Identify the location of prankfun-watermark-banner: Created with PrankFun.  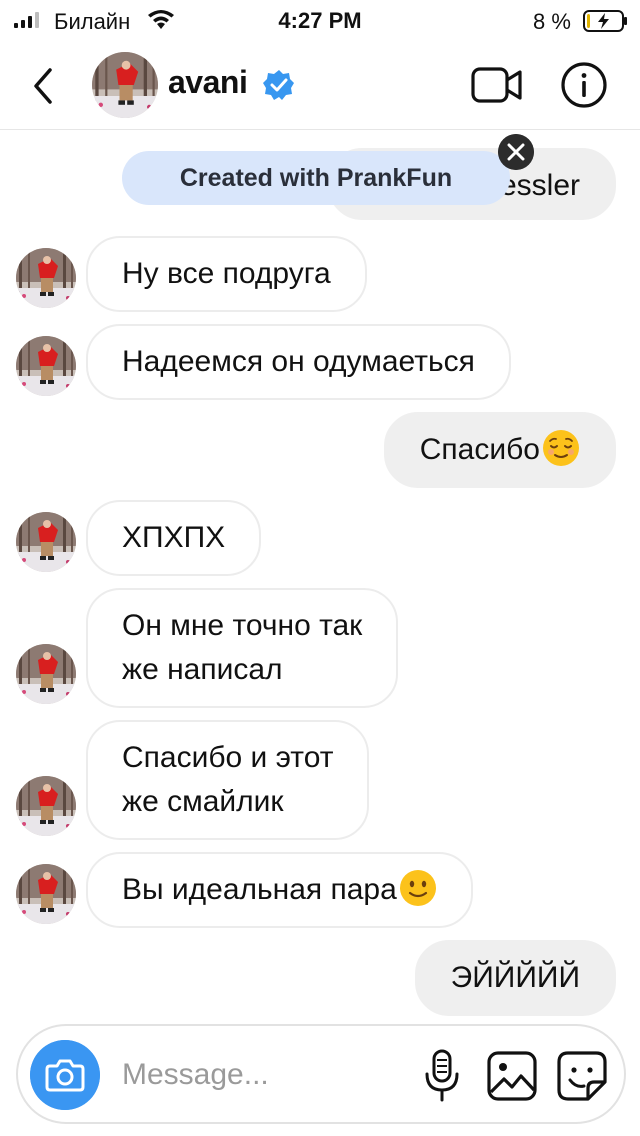
(316, 178).